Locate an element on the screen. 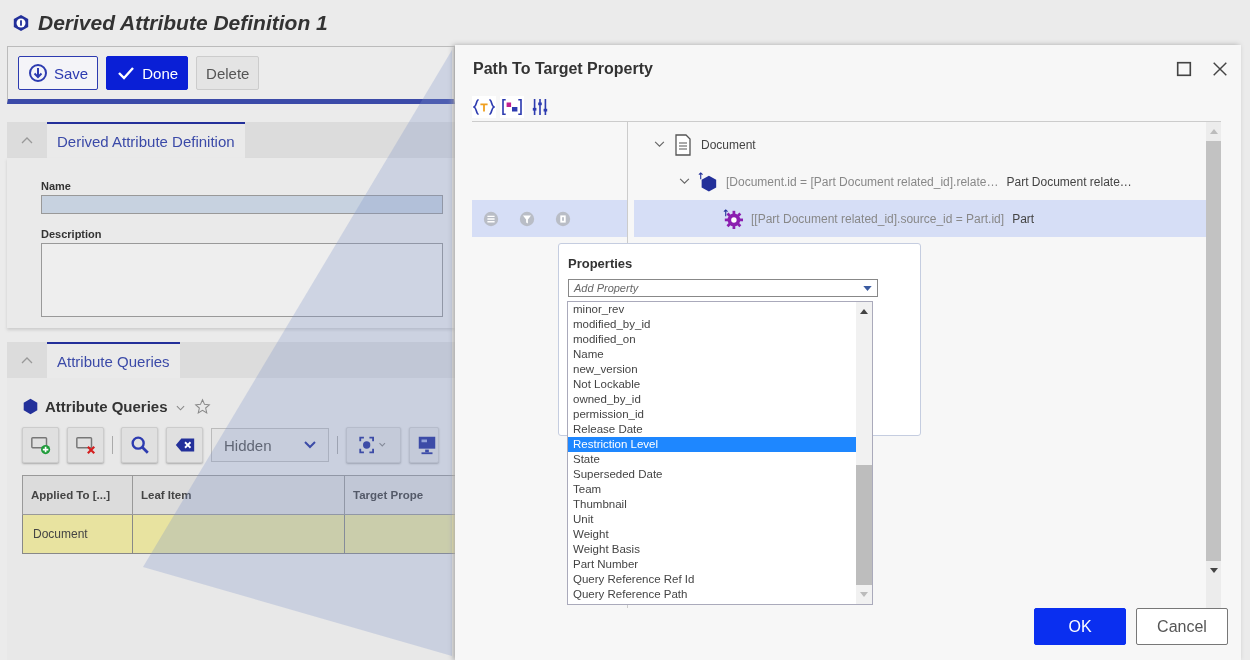 The height and width of the screenshot is (660, 1250). property-option: permission_id is located at coordinates (712, 414).